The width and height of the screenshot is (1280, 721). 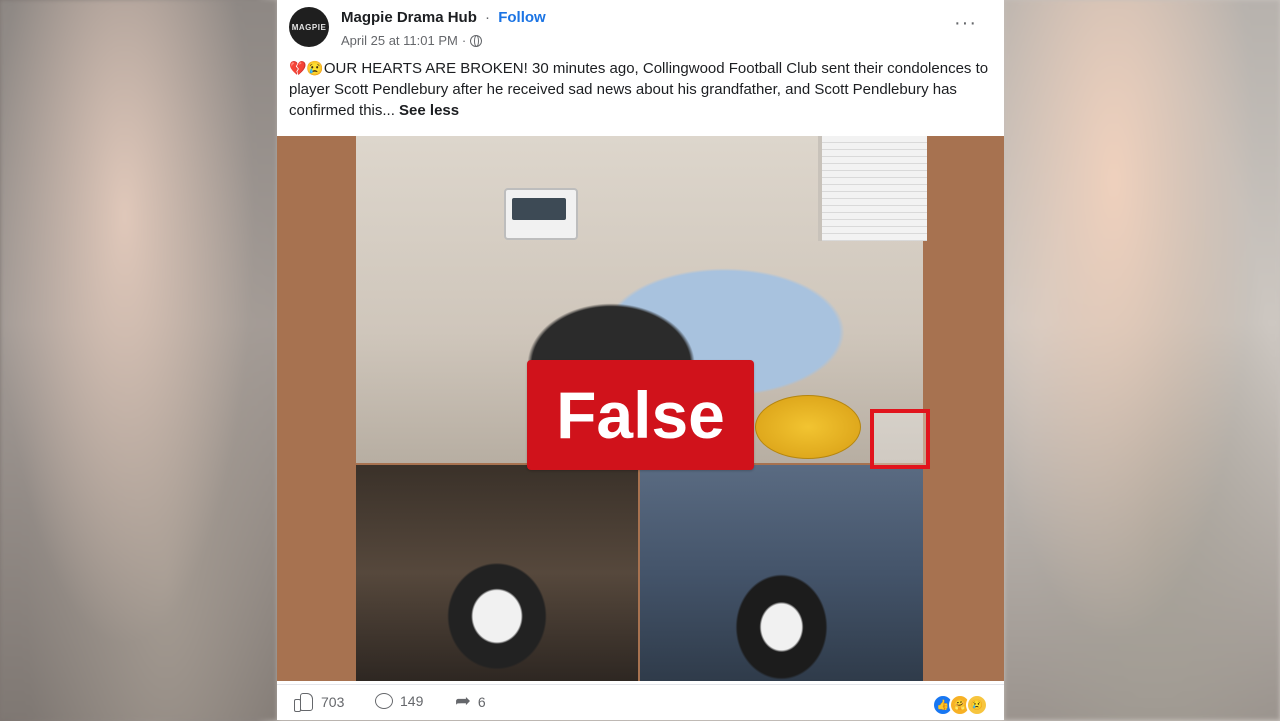 I want to click on football-image, so click(x=808, y=427).